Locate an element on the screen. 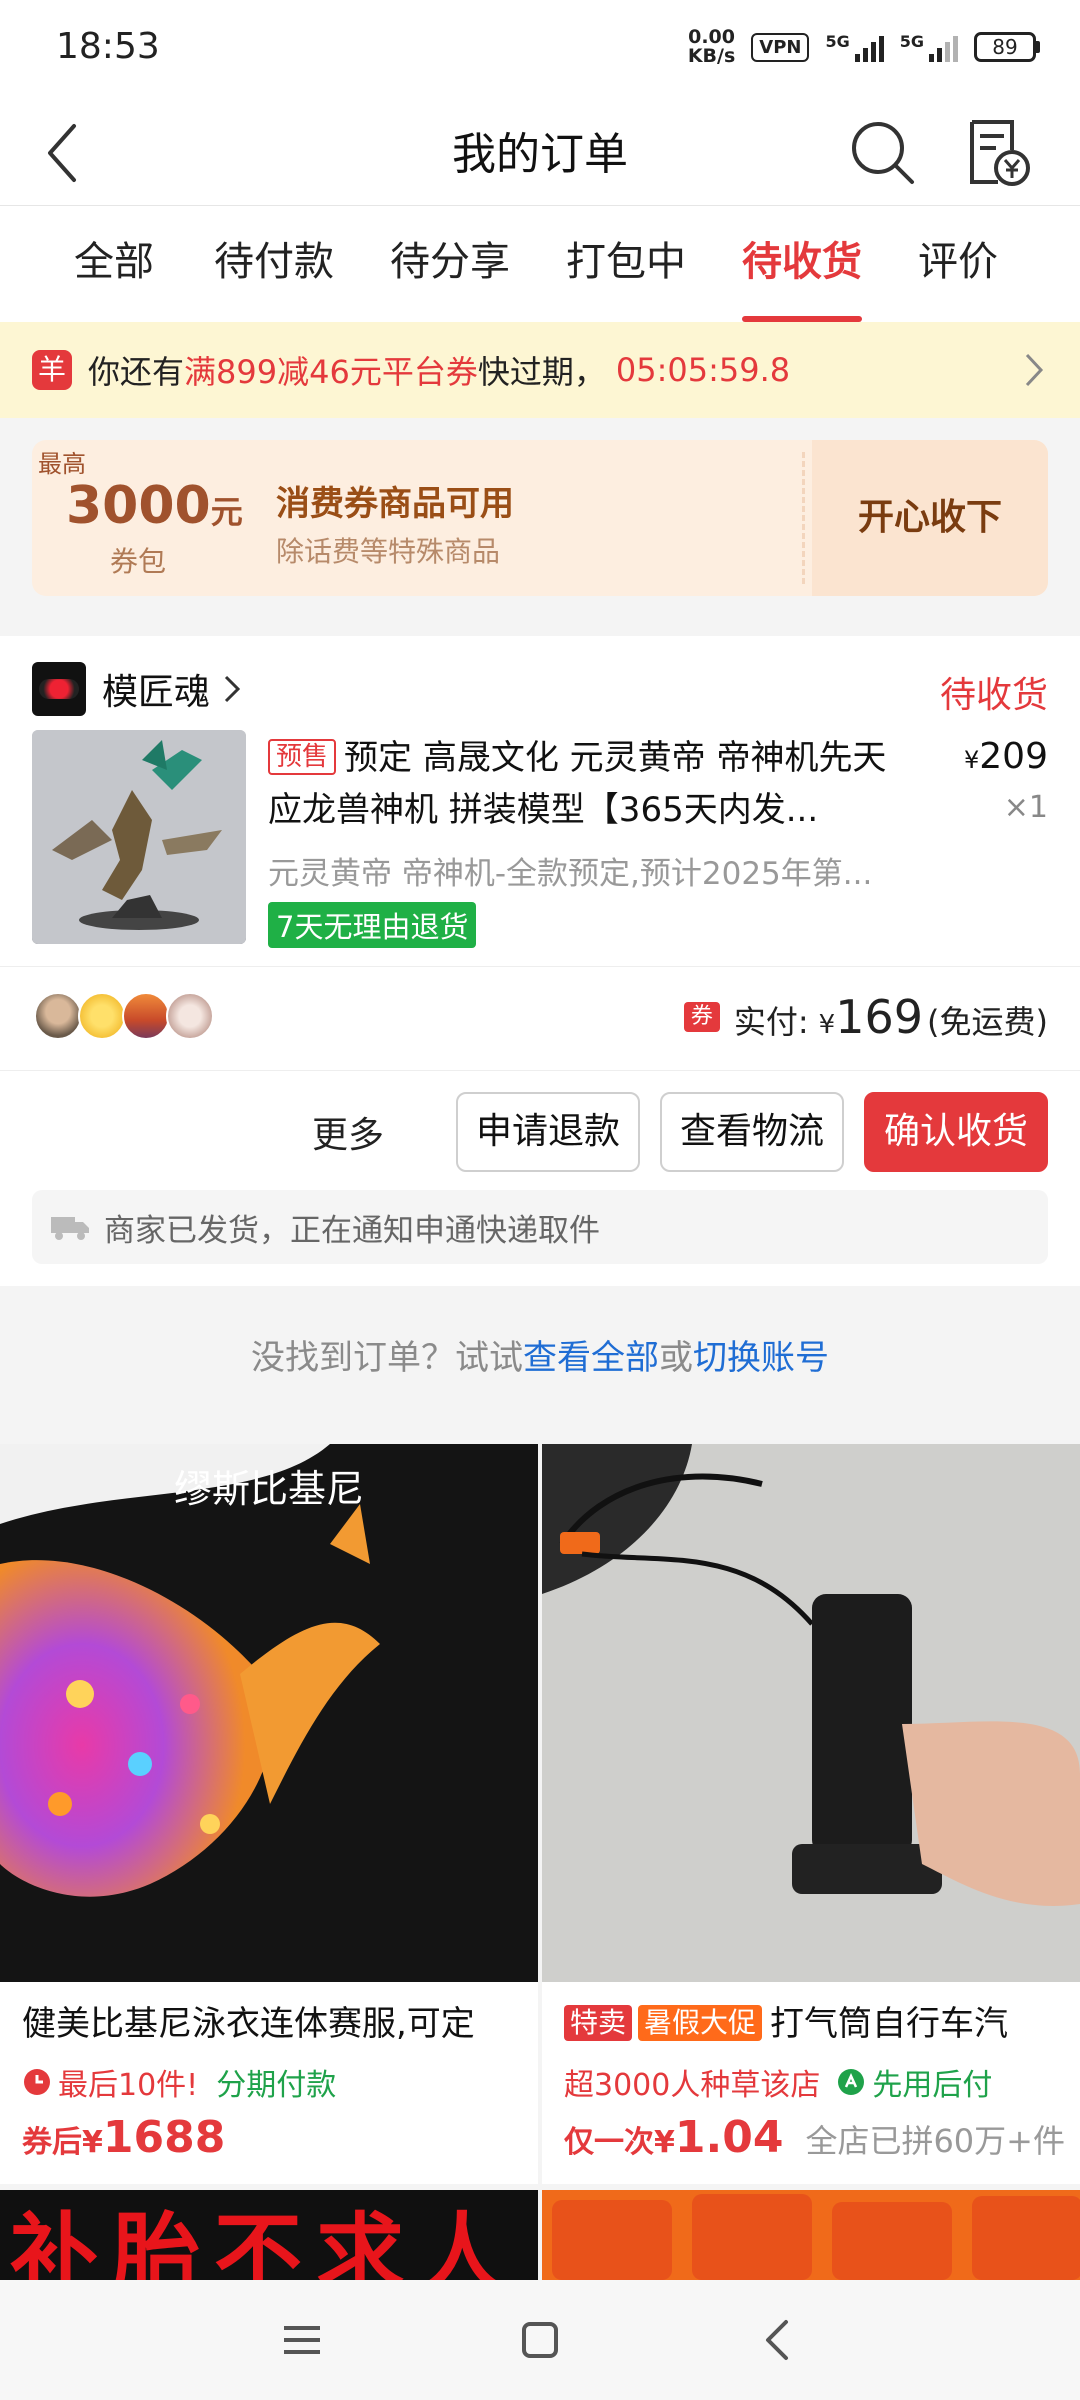 The width and height of the screenshot is (1080, 2400). order-actions: 更多 申请退款 查看物流 确认收货 is located at coordinates (680, 1132).